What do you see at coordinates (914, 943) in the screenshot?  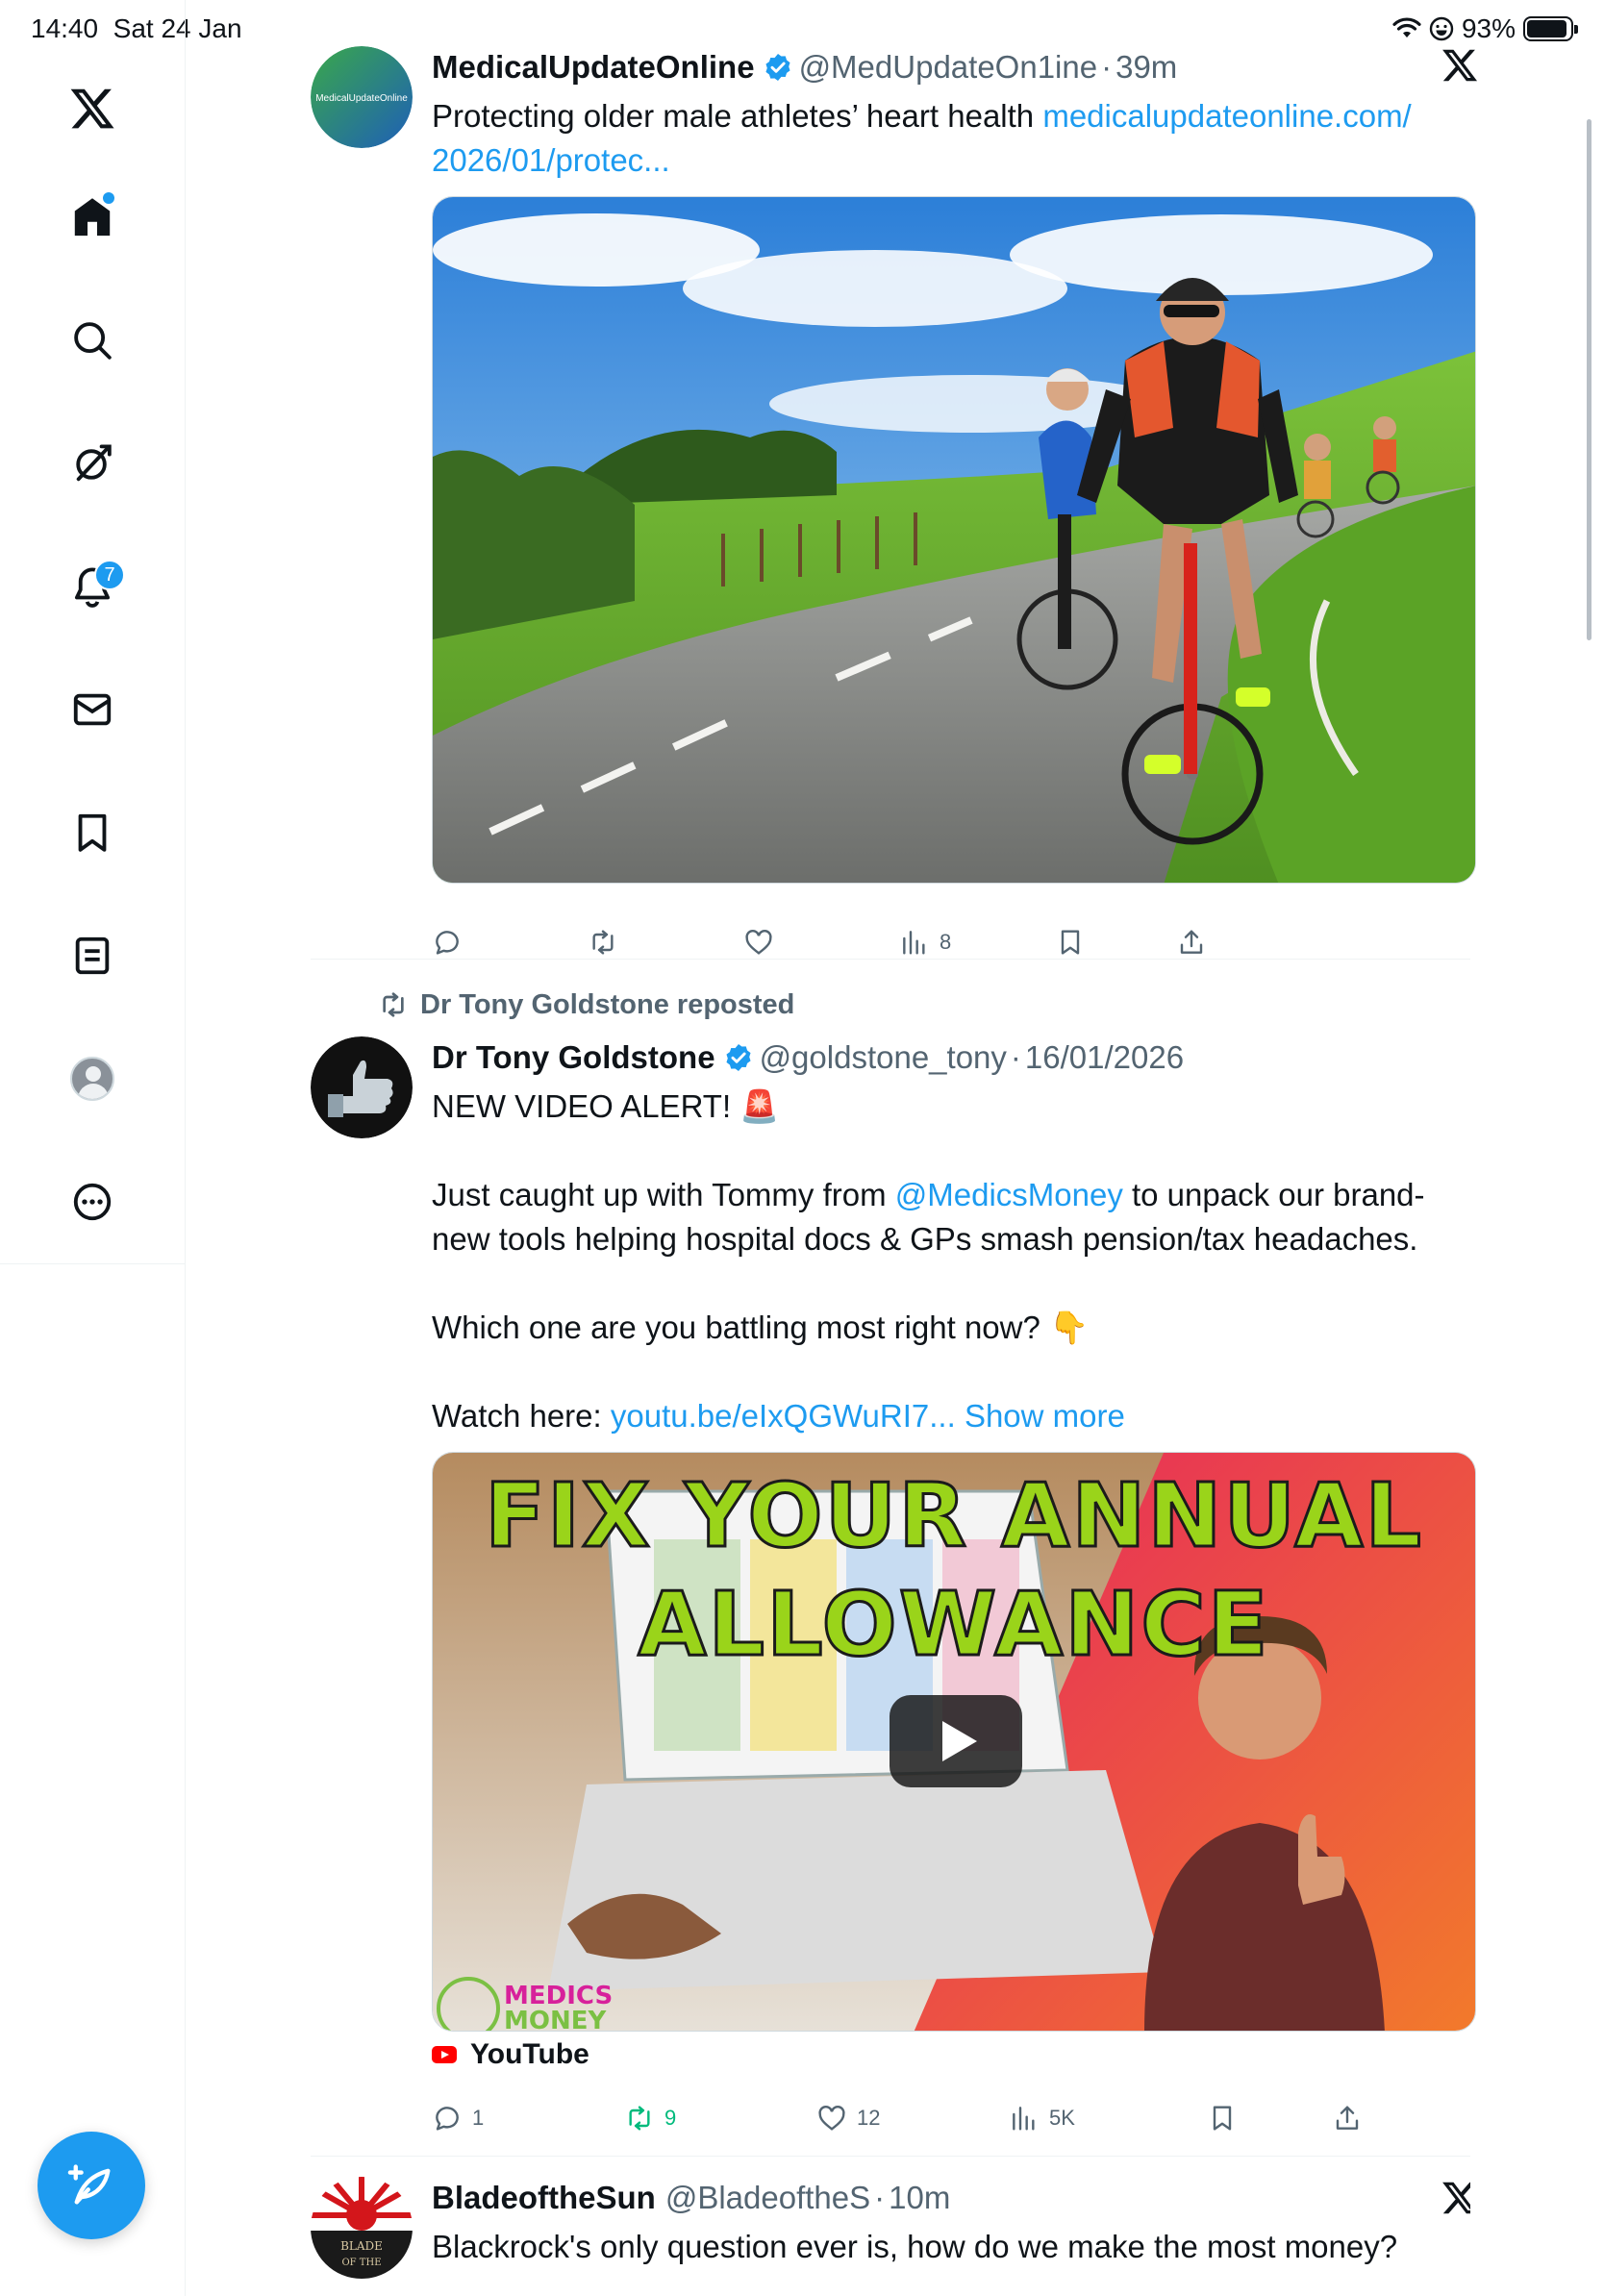 I see `views-chart-icon` at bounding box center [914, 943].